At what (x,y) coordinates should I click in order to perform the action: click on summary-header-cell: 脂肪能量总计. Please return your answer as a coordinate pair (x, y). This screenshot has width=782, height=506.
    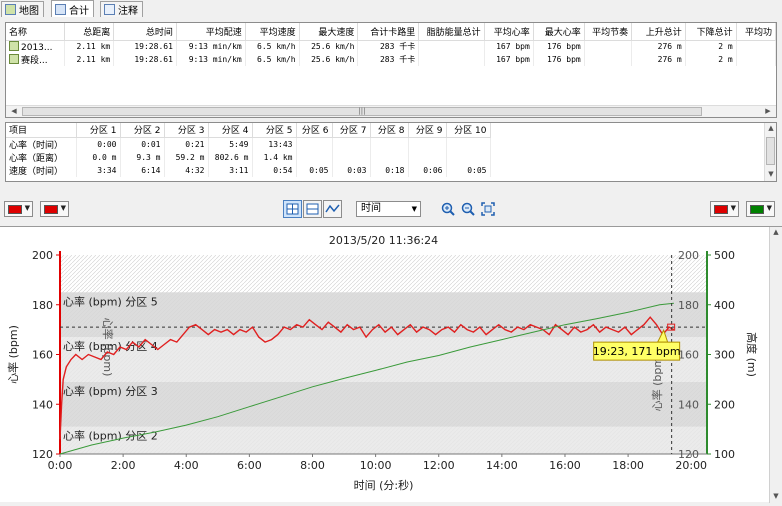
    Looking at the image, I should click on (451, 32).